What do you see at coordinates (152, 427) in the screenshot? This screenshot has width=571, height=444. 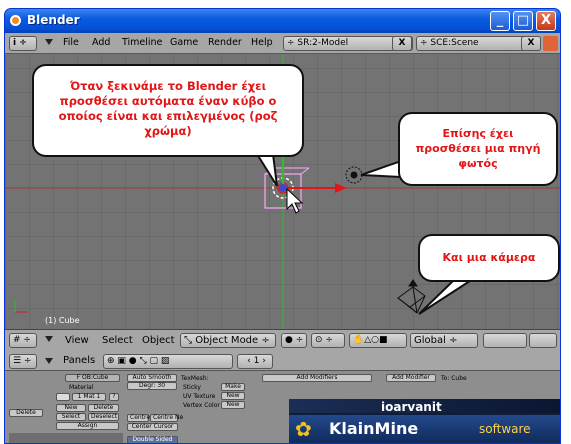 I see `center-cursor-button: Center Cursor` at bounding box center [152, 427].